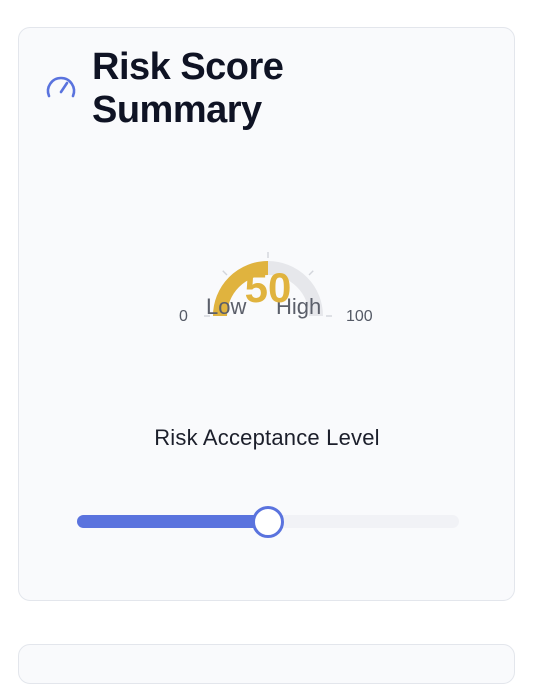  I want to click on slider-fill, so click(172, 521).